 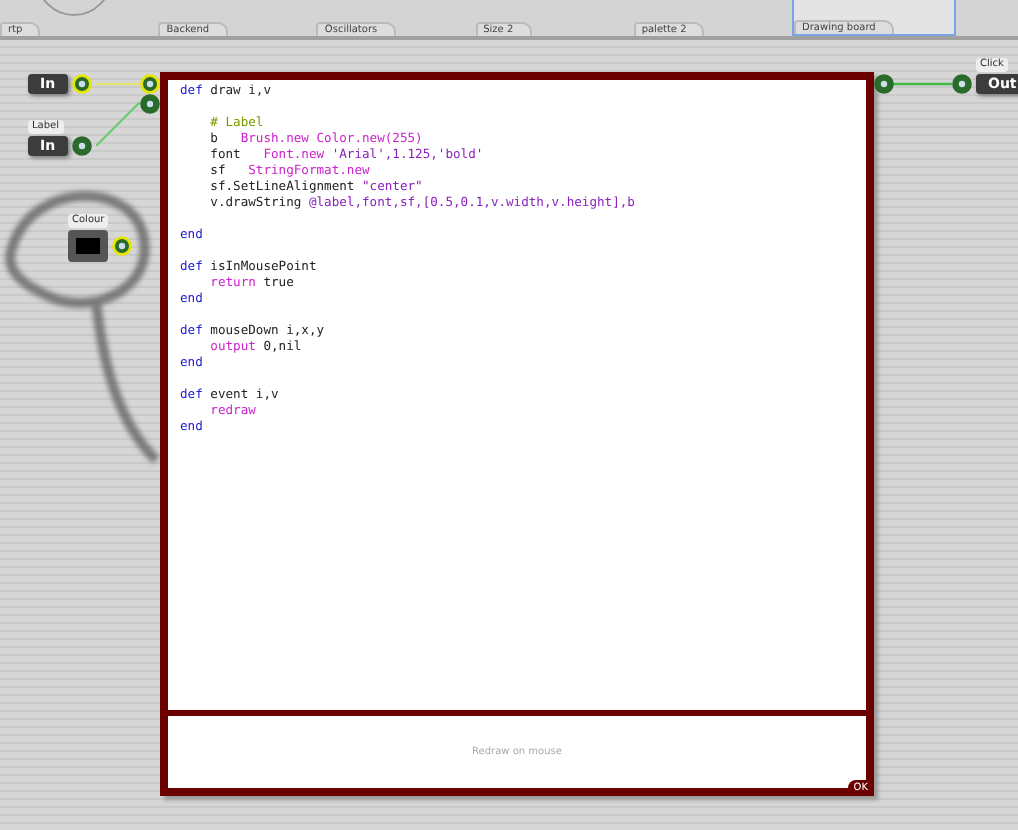 What do you see at coordinates (88, 246) in the screenshot?
I see `colour-node` at bounding box center [88, 246].